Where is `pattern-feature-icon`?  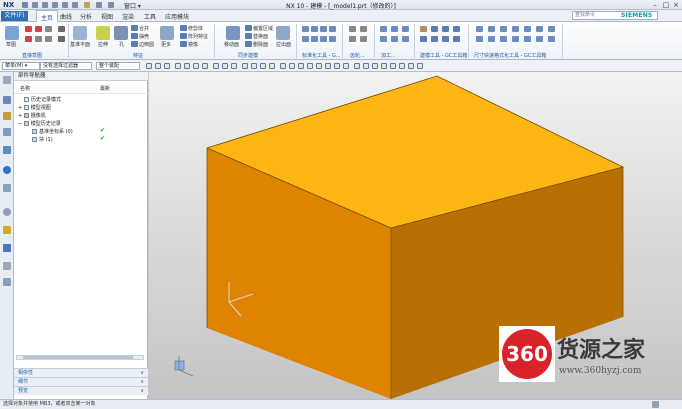
pattern-feature-icon is located at coordinates (183, 36).